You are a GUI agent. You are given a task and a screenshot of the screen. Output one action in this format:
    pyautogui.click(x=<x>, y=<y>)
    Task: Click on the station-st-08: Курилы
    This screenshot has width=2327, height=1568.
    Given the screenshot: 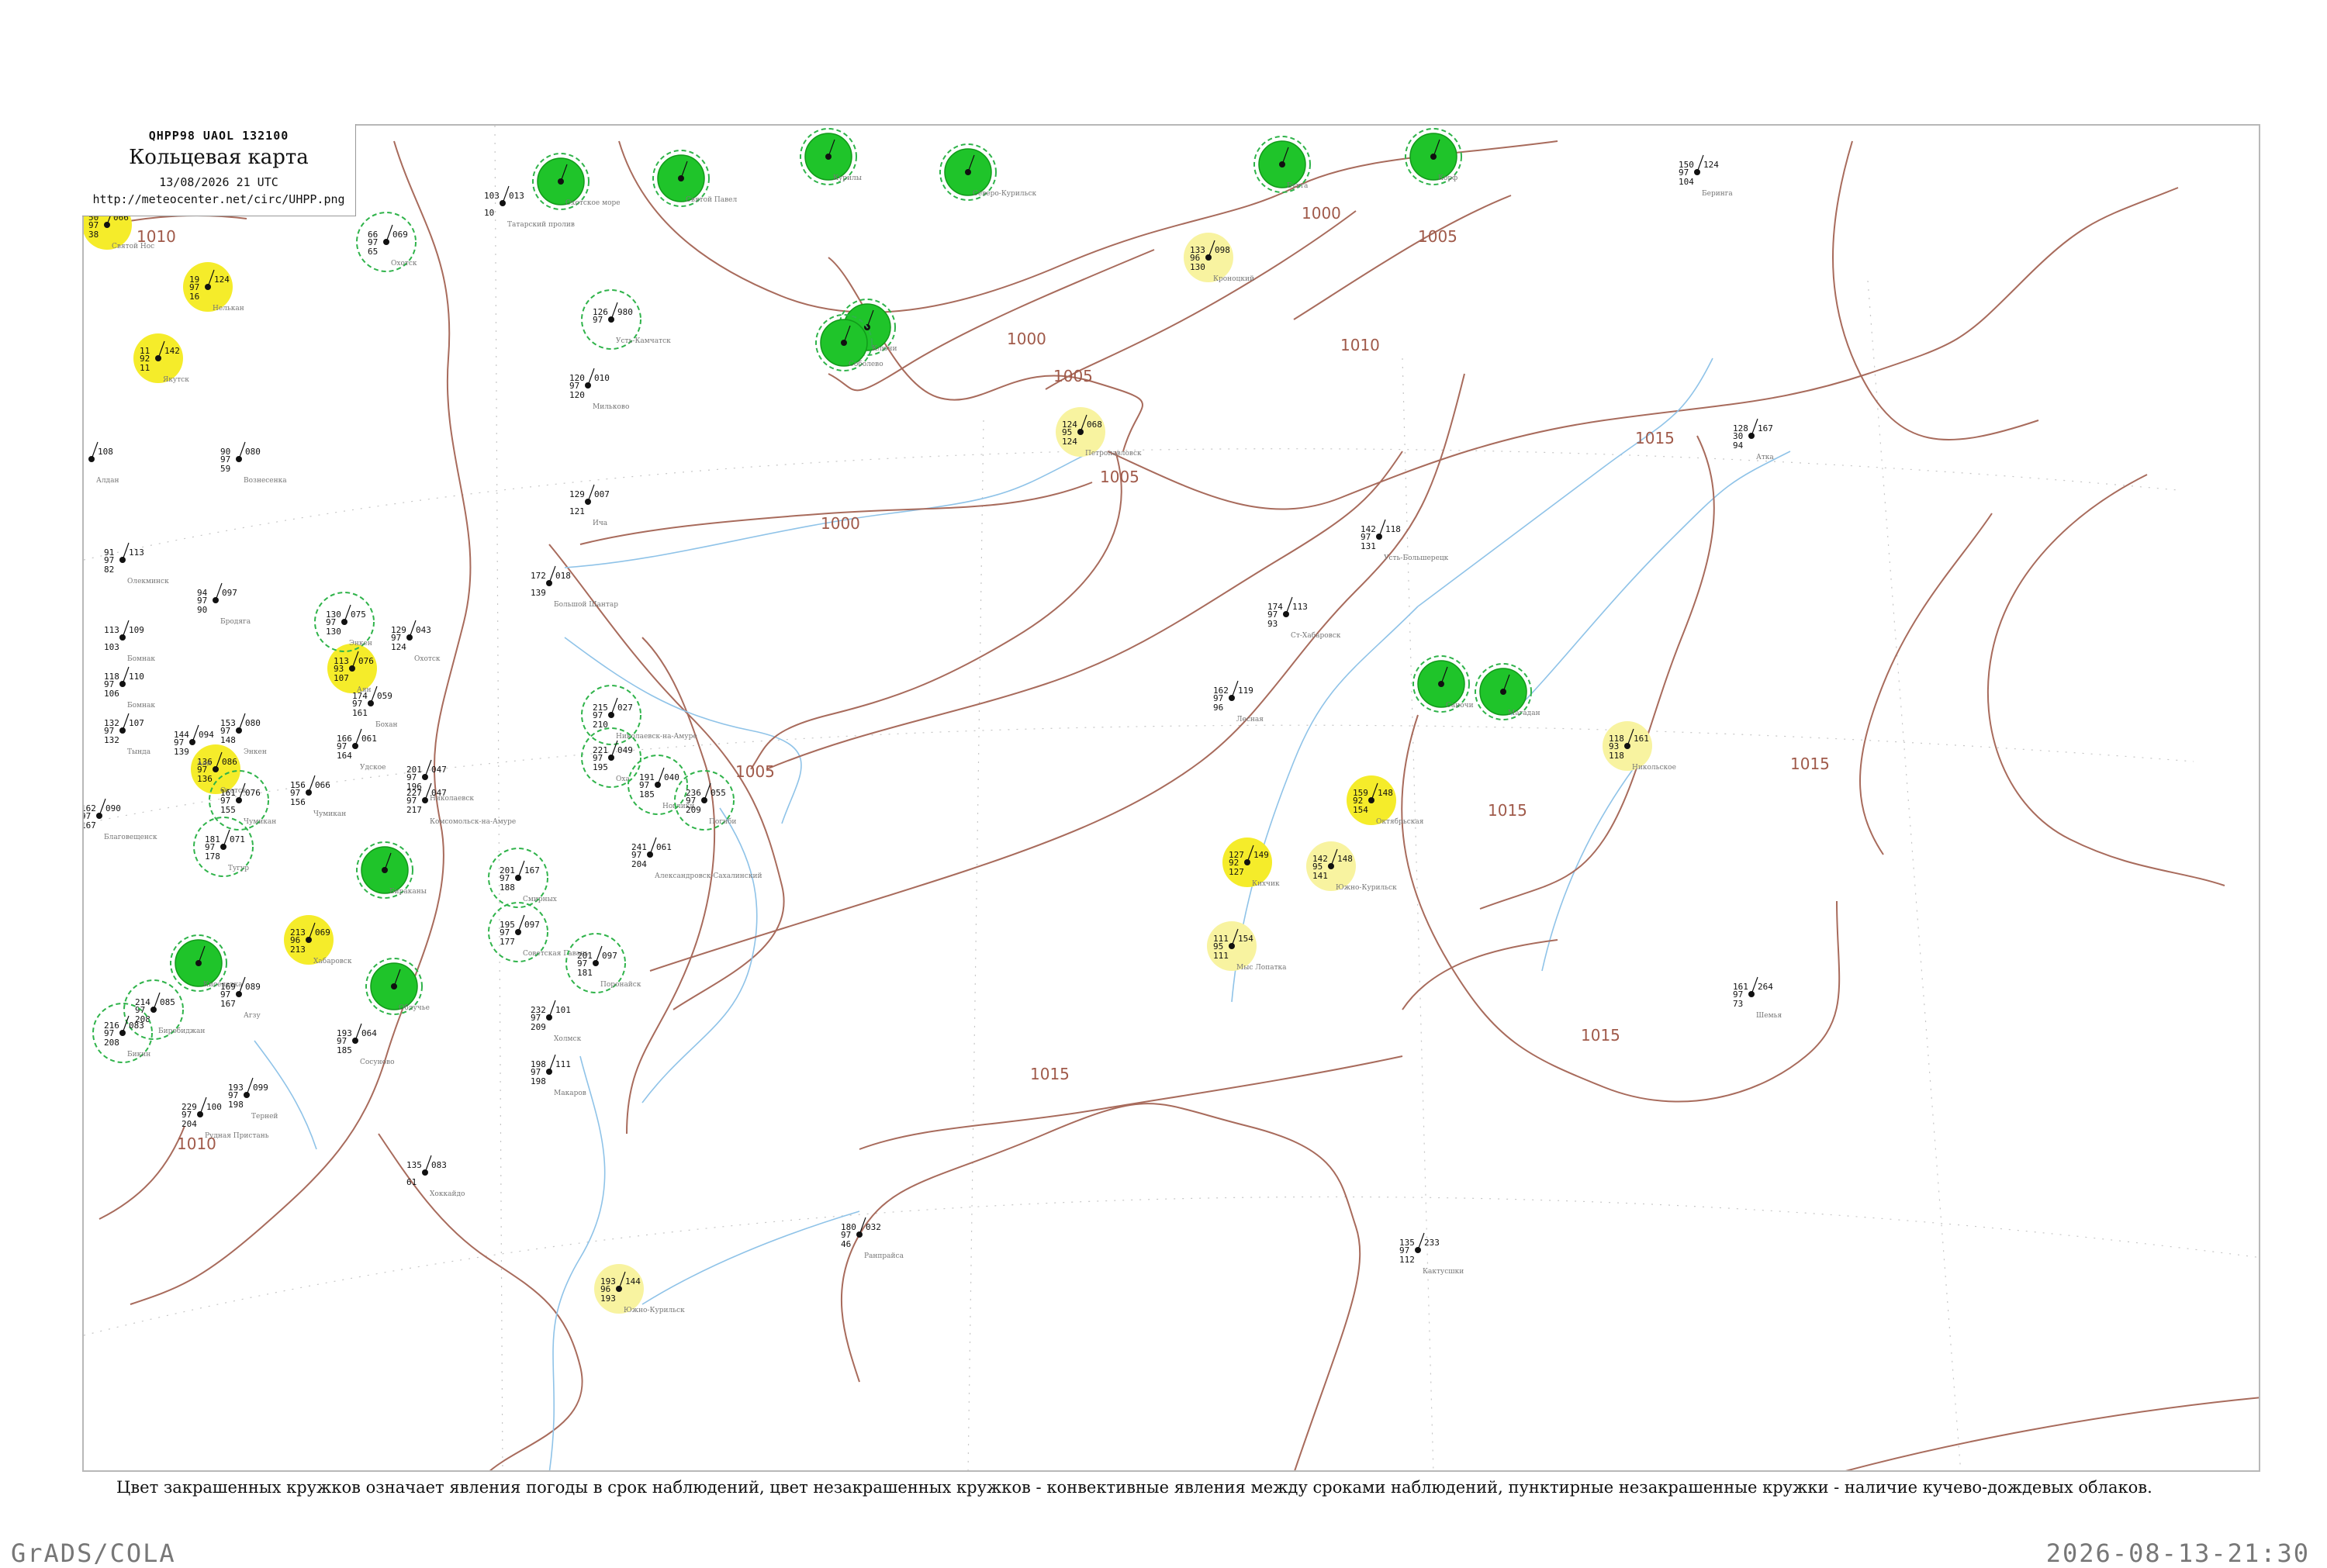 What is the action you would take?
    pyautogui.click(x=831, y=156)
    